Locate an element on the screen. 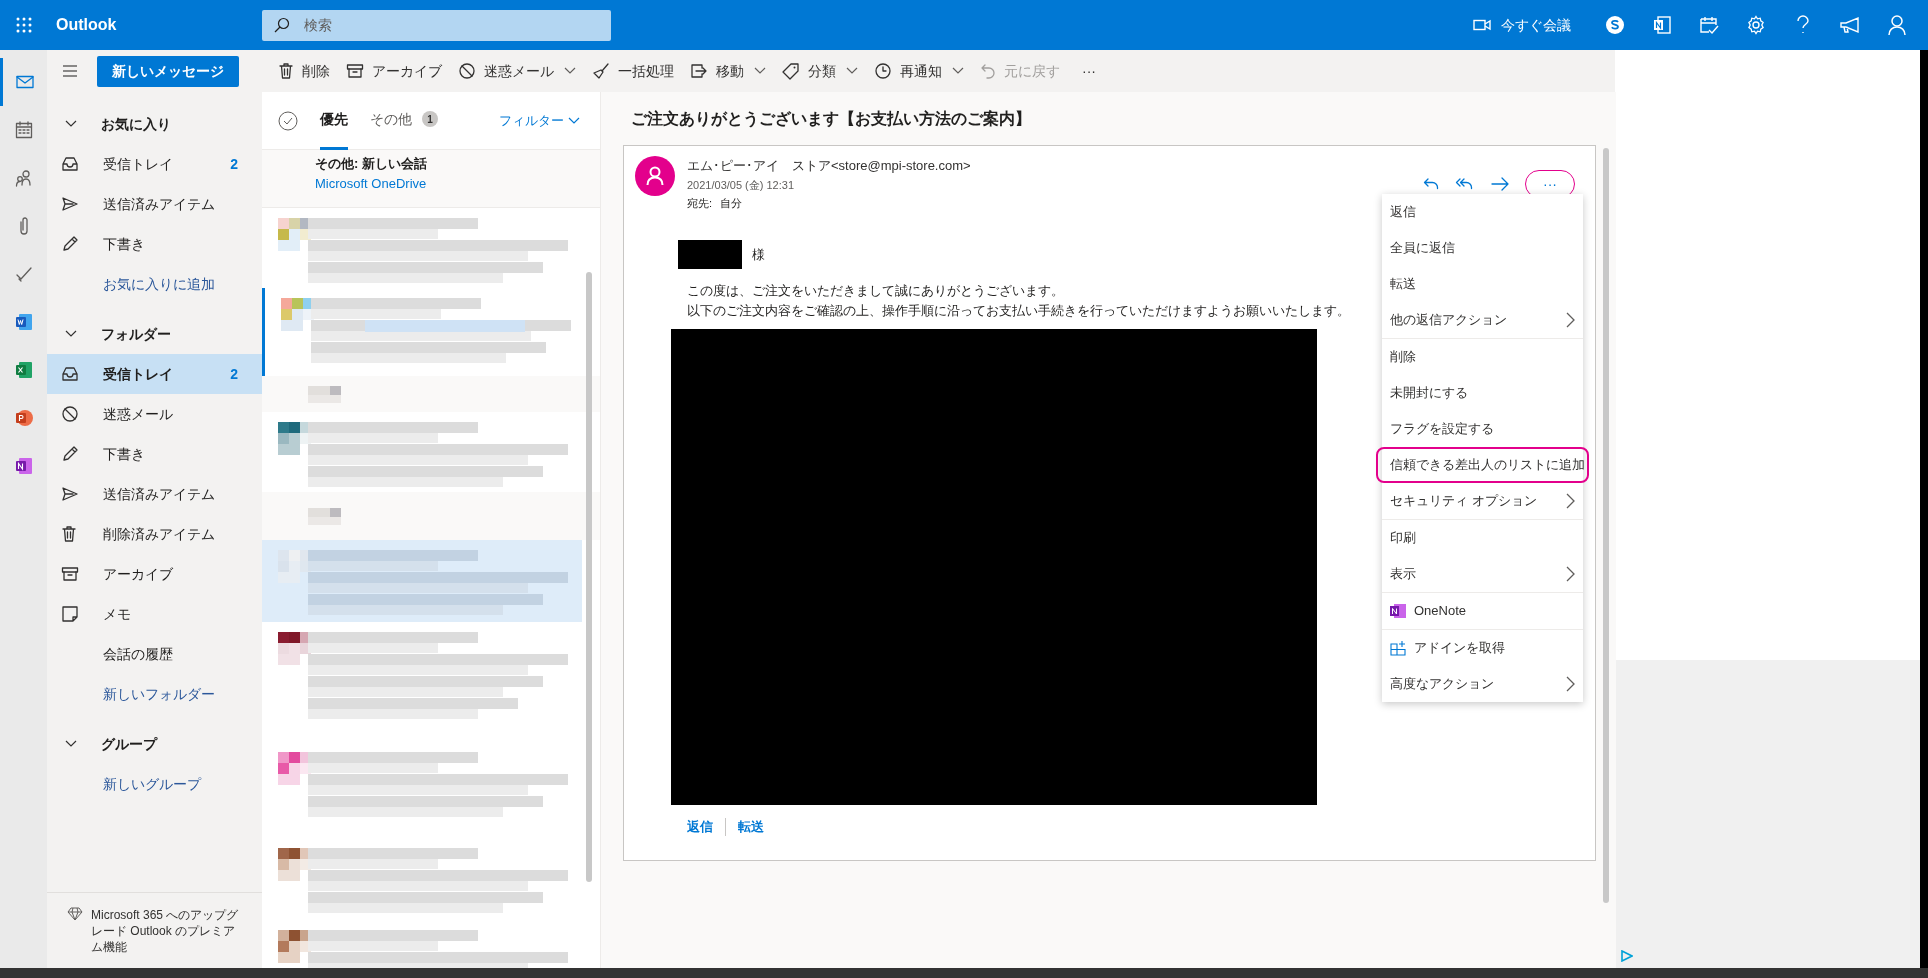  footer-action-link: 転送 is located at coordinates (751, 827).